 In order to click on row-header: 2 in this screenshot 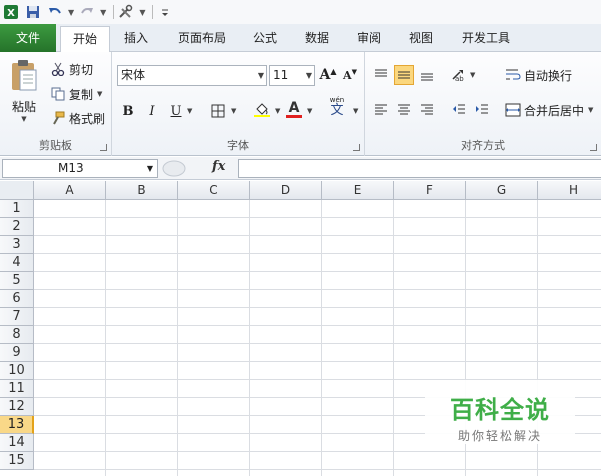, I will do `click(17, 227)`.